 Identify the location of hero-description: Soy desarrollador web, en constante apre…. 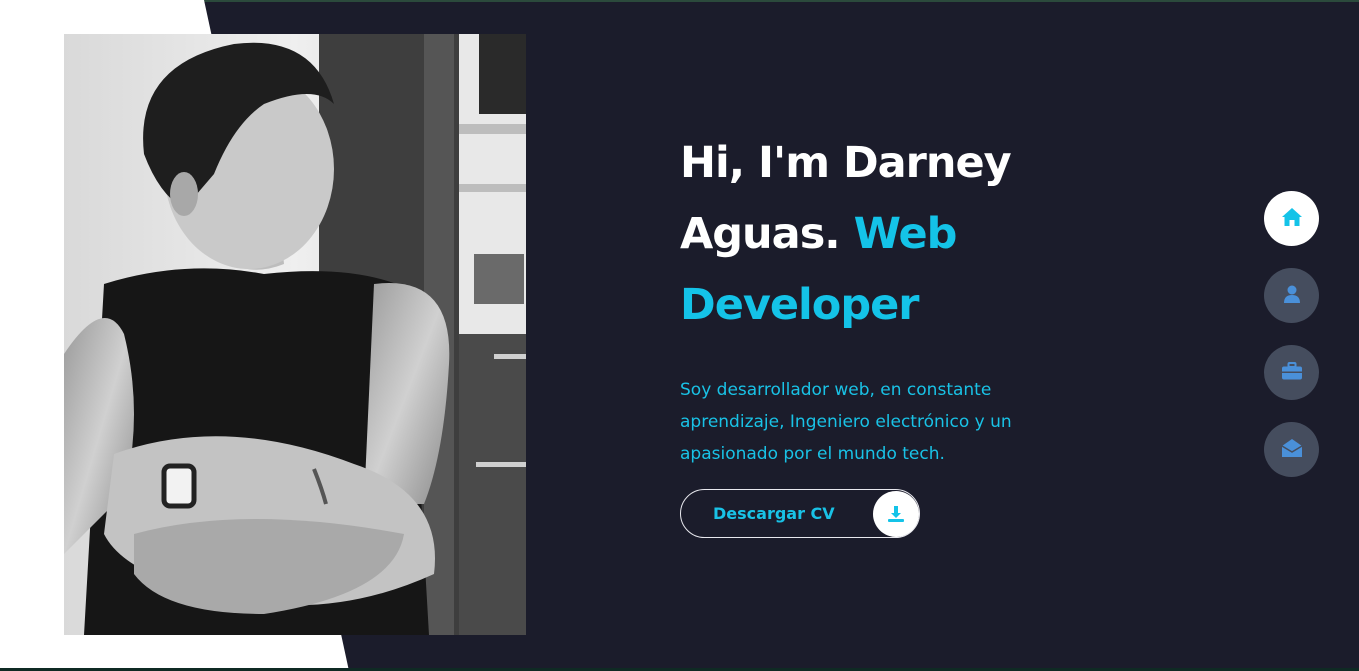
(846, 422).